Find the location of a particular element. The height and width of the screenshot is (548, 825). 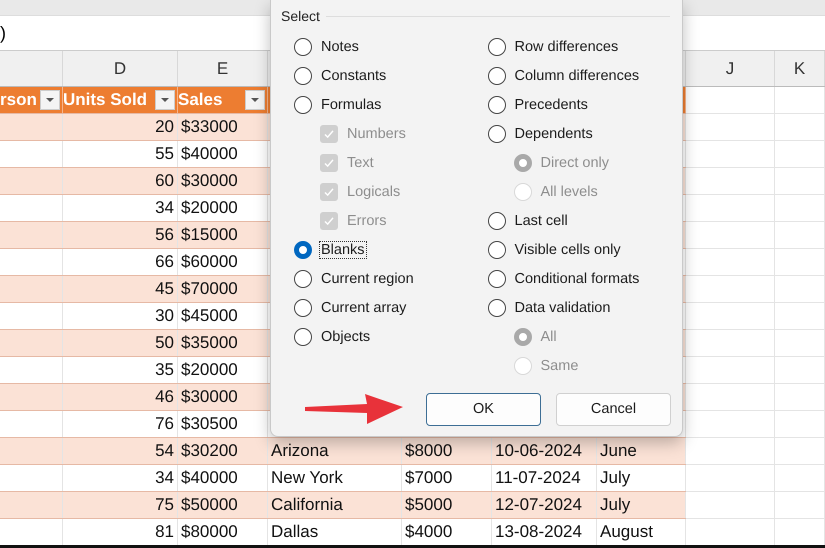

option-label: Column differences is located at coordinates (577, 75).